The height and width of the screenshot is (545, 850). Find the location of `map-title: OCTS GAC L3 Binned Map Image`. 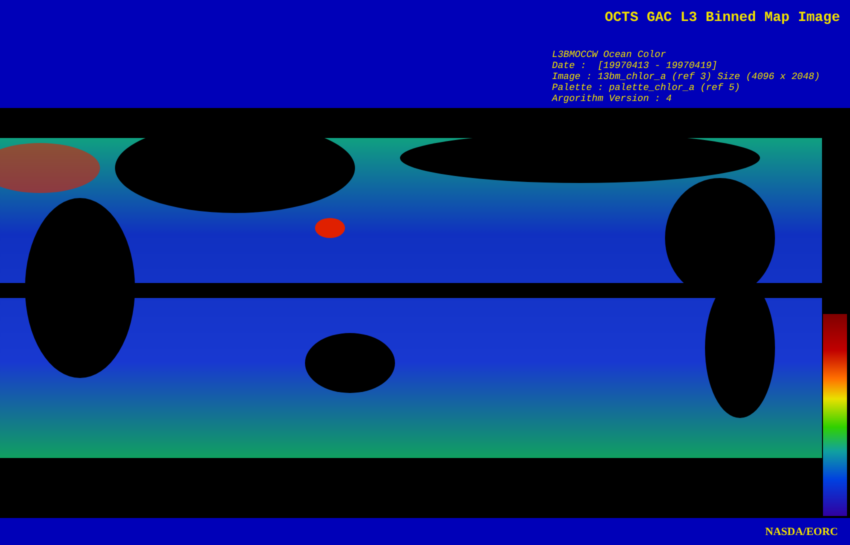

map-title: OCTS GAC L3 Binned Map Image is located at coordinates (722, 18).